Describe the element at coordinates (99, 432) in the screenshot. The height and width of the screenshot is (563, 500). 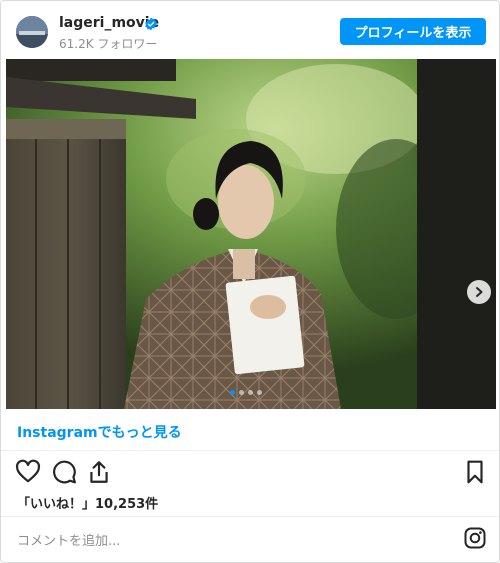
I see `view-more-on-instagram-link: Instagramでもっと見る` at that location.